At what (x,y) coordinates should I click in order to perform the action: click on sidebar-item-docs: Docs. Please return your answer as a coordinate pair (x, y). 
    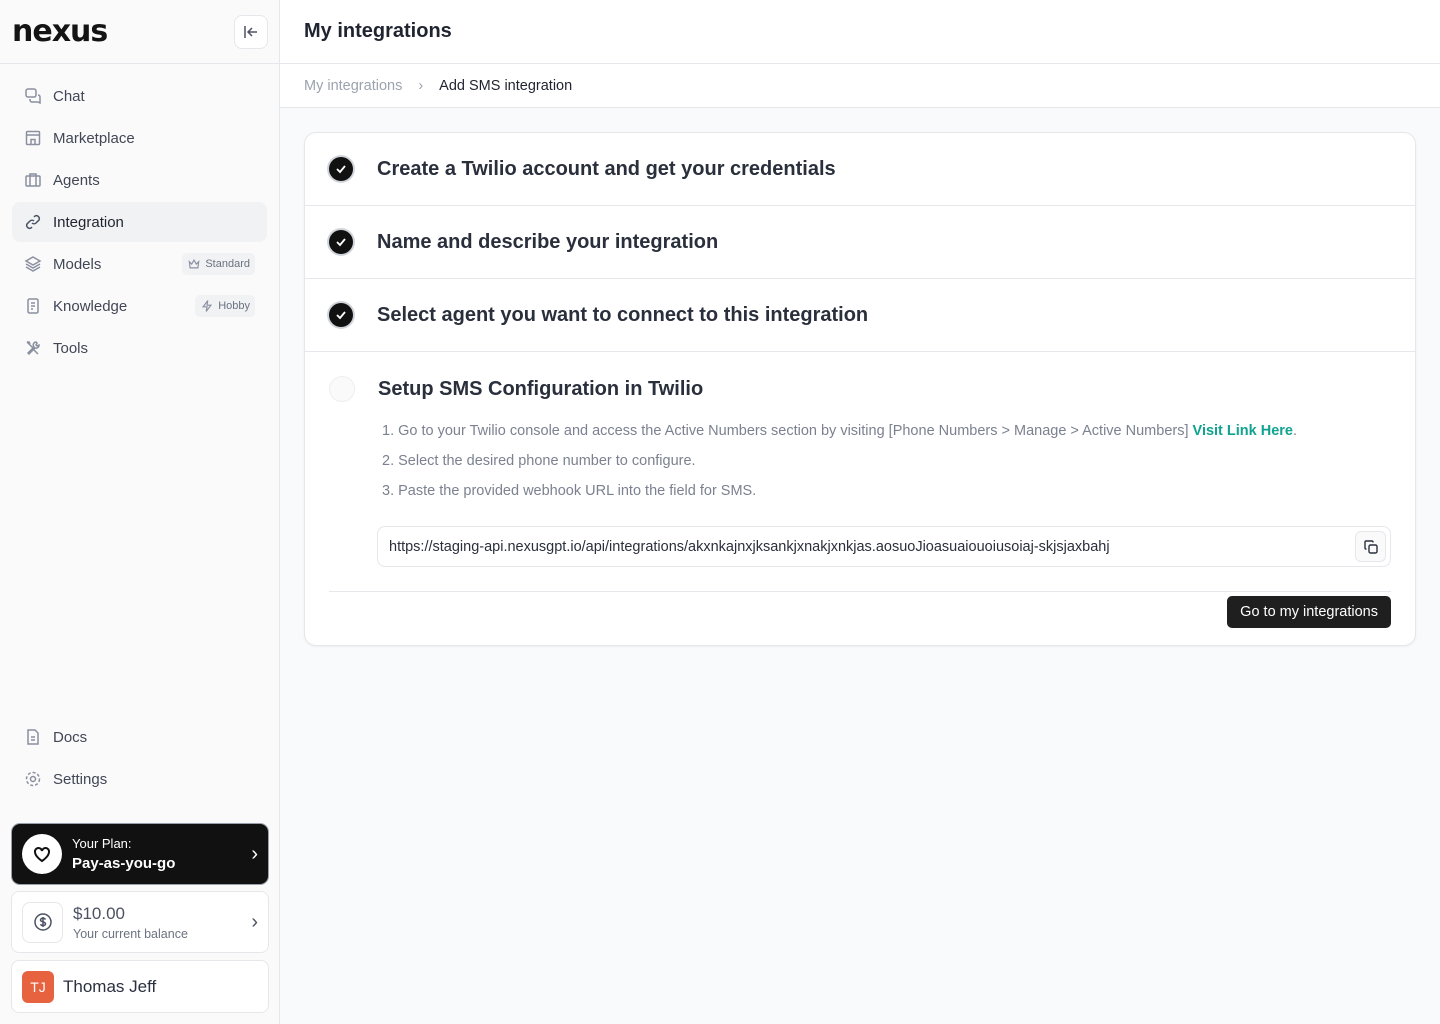
    Looking at the image, I should click on (139, 737).